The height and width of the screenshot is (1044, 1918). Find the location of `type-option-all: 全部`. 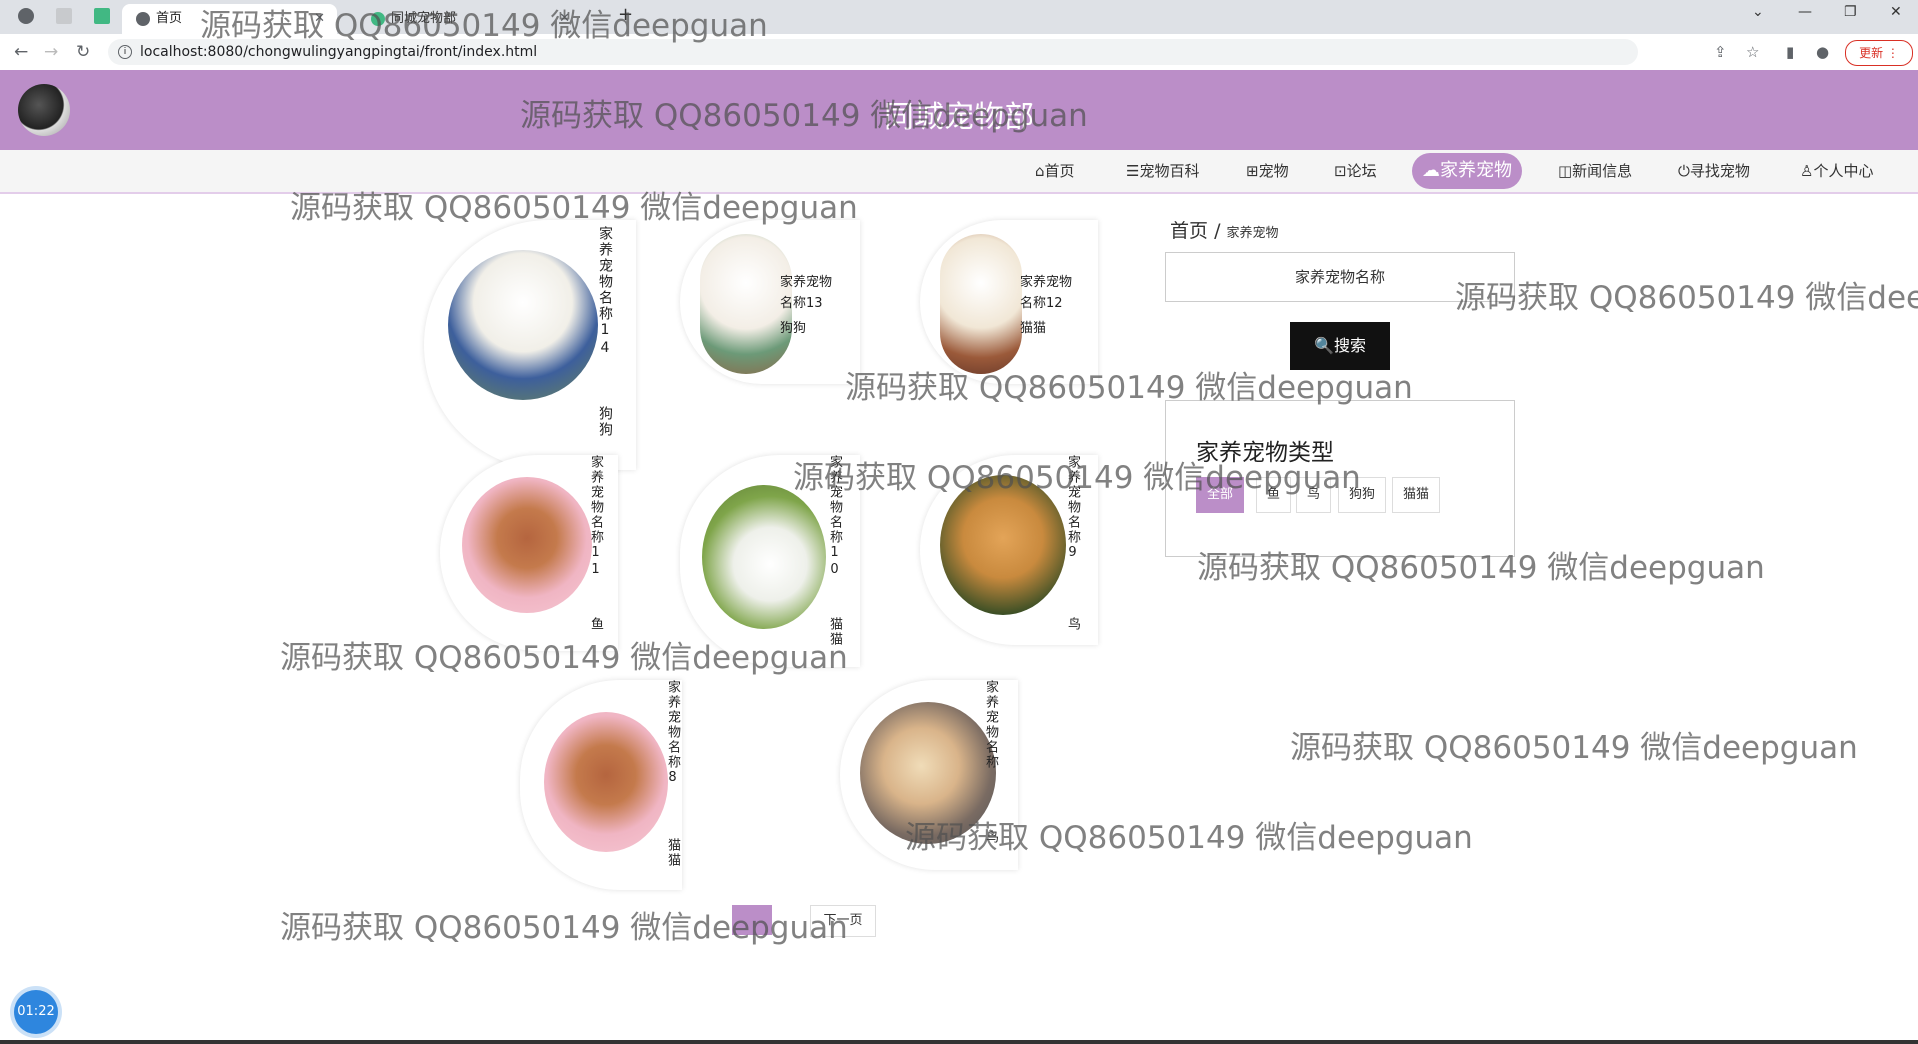

type-option-all: 全部 is located at coordinates (1220, 495).